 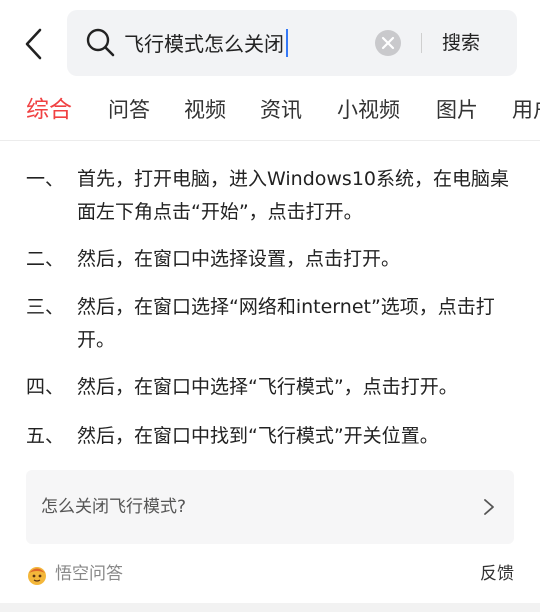 What do you see at coordinates (461, 43) in the screenshot?
I see `search-button: 搜索` at bounding box center [461, 43].